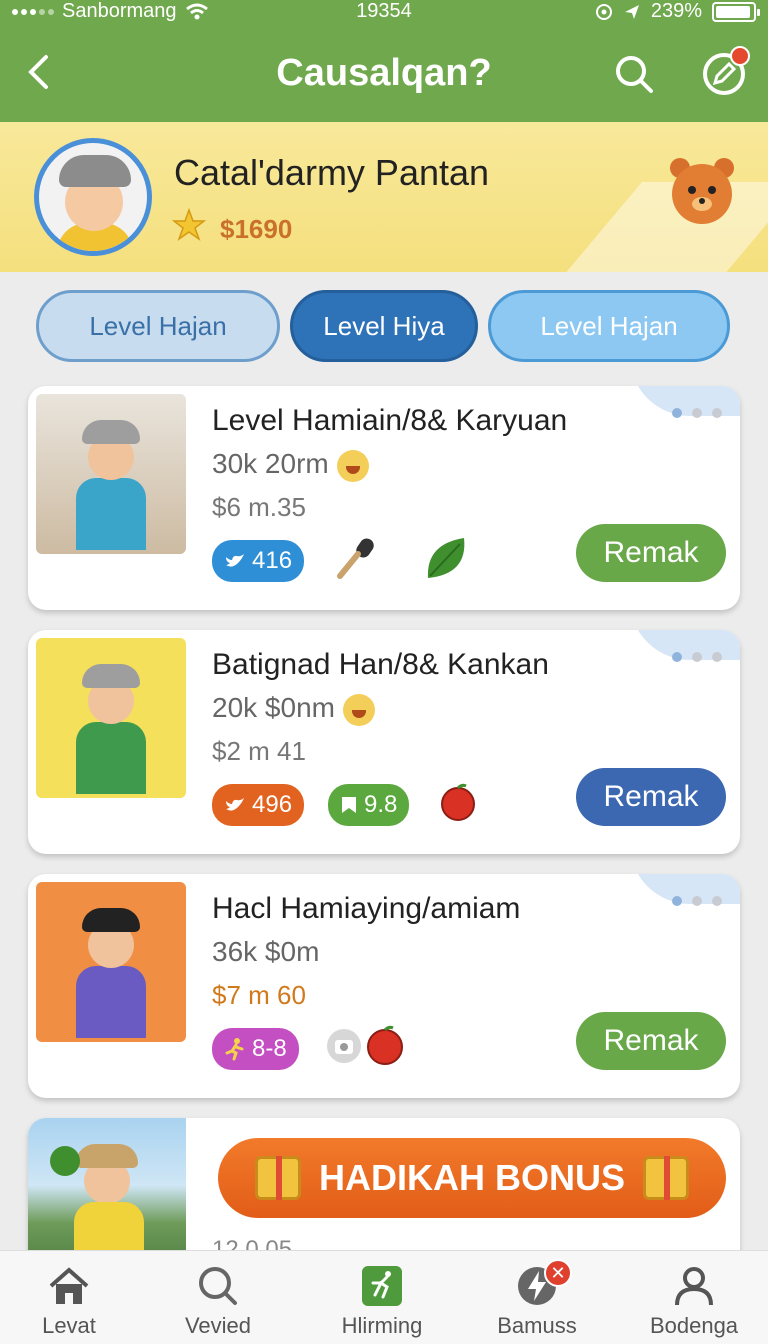  Describe the element at coordinates (259, 751) in the screenshot. I see `card-price: $2 m 41` at that location.